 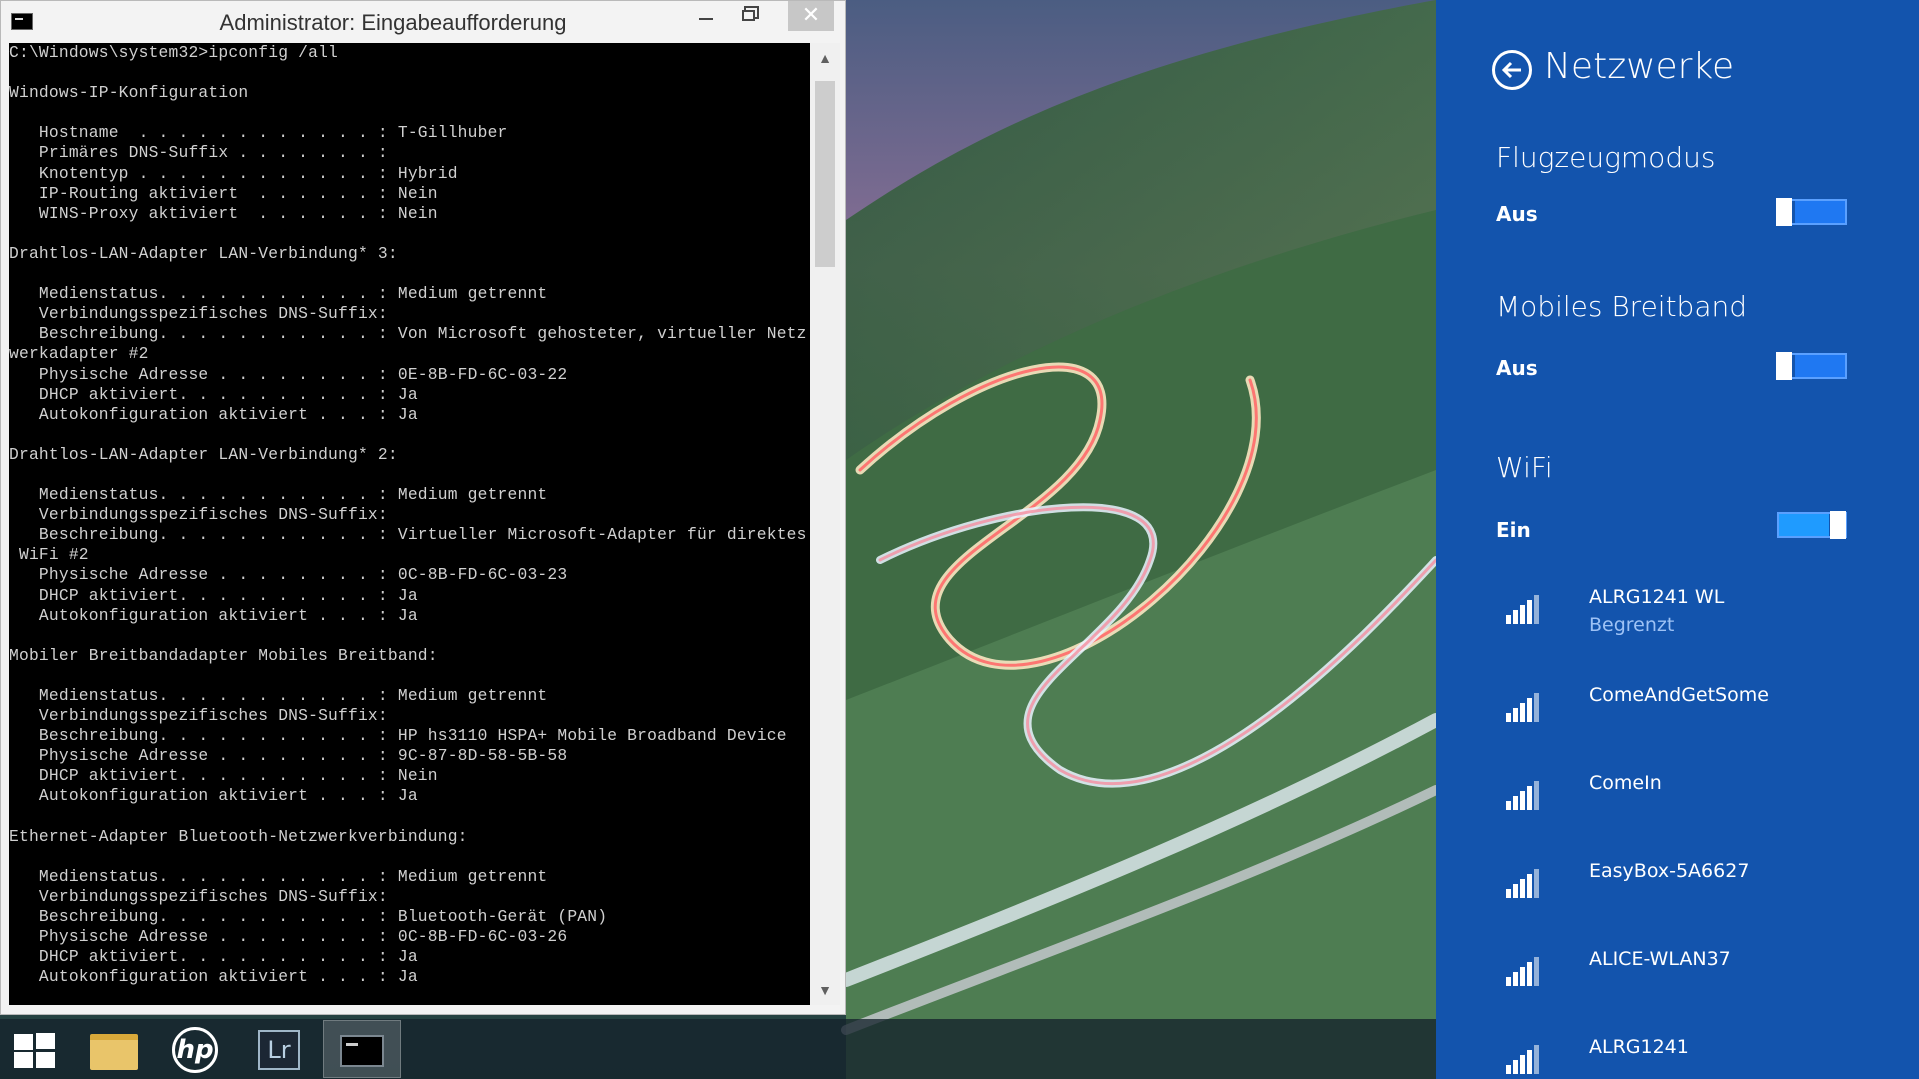 What do you see at coordinates (825, 58) in the screenshot?
I see `scroll-up-icon: ▲` at bounding box center [825, 58].